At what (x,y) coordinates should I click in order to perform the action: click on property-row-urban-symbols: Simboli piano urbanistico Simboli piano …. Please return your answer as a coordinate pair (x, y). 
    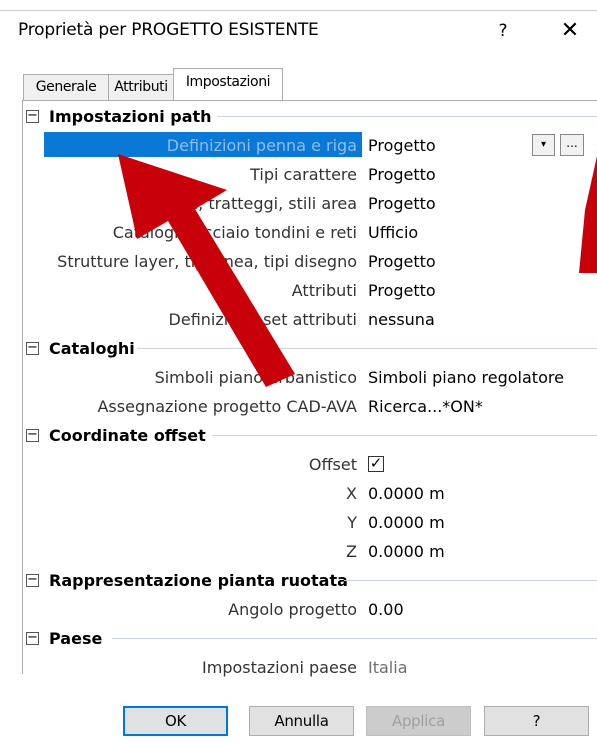
    Looking at the image, I should click on (309, 377).